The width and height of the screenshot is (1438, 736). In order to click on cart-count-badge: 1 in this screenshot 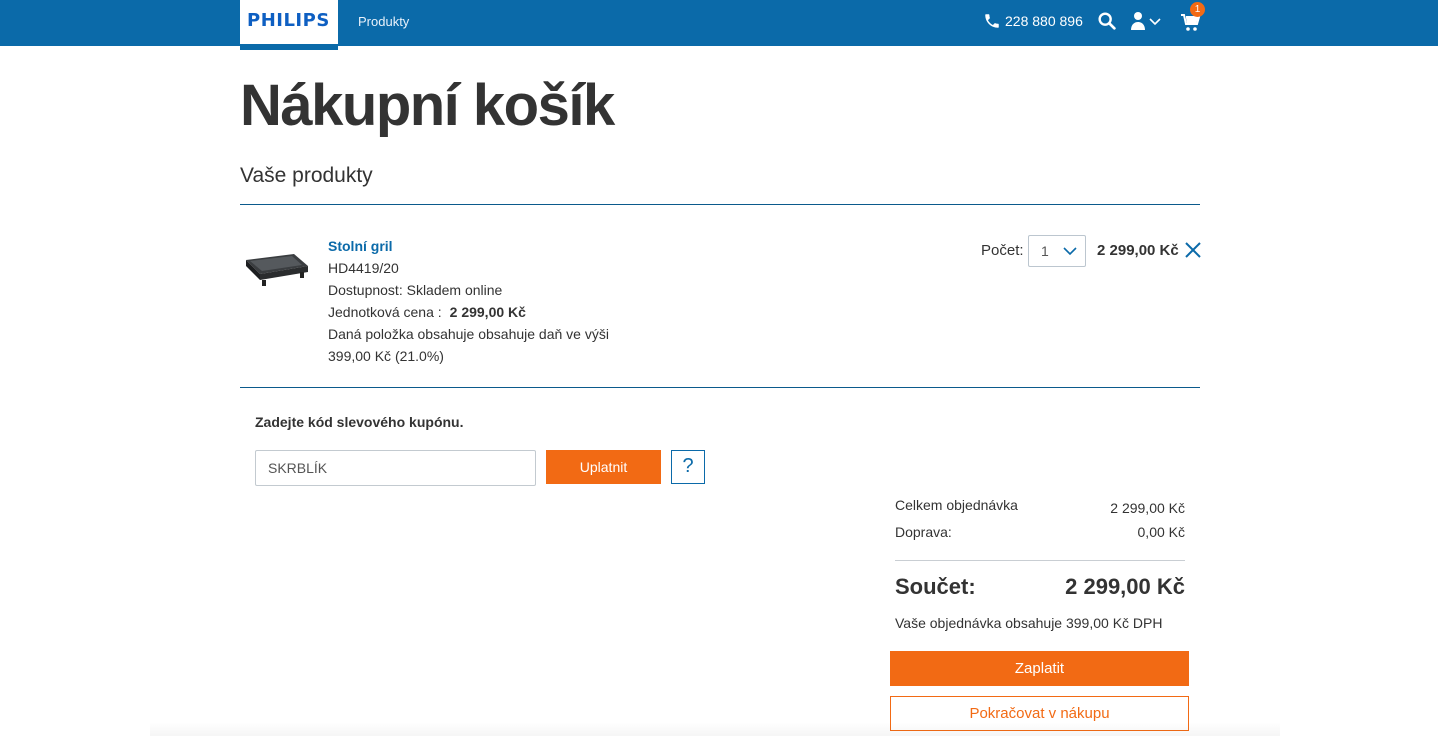, I will do `click(1197, 9)`.